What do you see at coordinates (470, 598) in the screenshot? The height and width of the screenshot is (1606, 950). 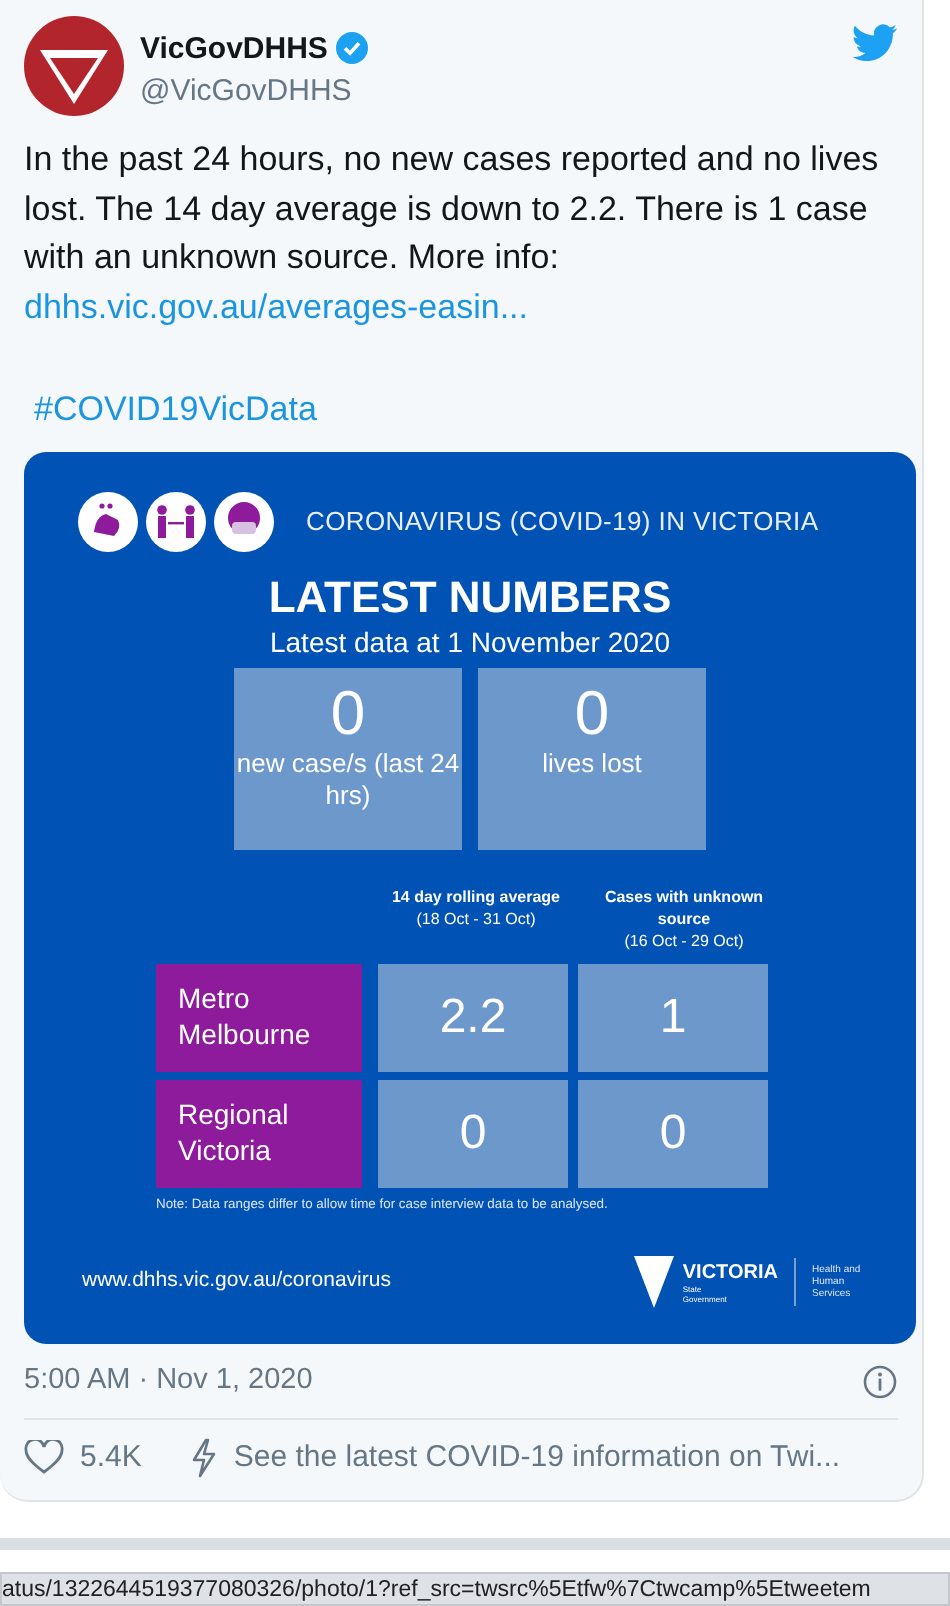 I see `infographic-title: LATEST NUMBERS` at bounding box center [470, 598].